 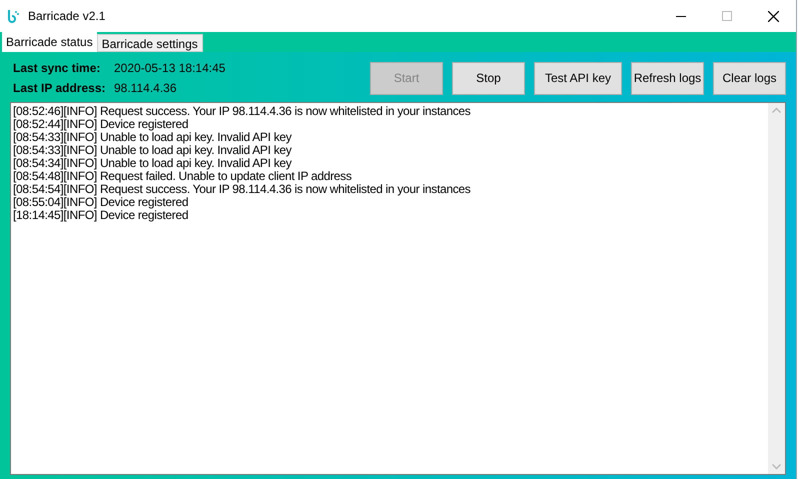 What do you see at coordinates (101, 215) in the screenshot?
I see `log-line: [18:14:45][INFO] Device registered` at bounding box center [101, 215].